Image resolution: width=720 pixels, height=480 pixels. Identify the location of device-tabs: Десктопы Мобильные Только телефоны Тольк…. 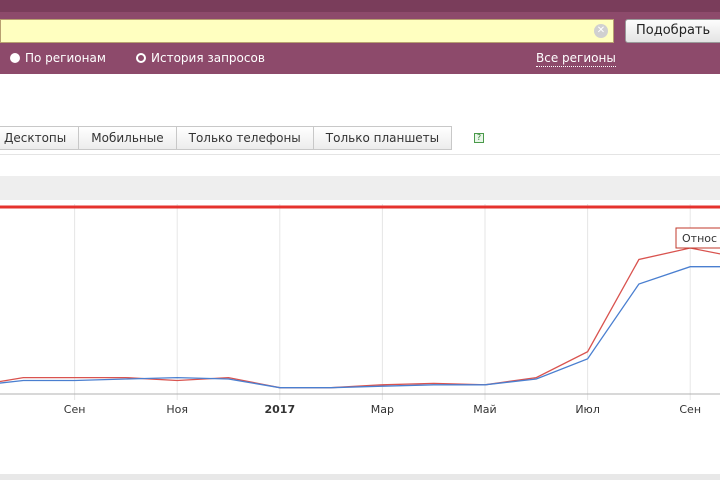
(226, 138).